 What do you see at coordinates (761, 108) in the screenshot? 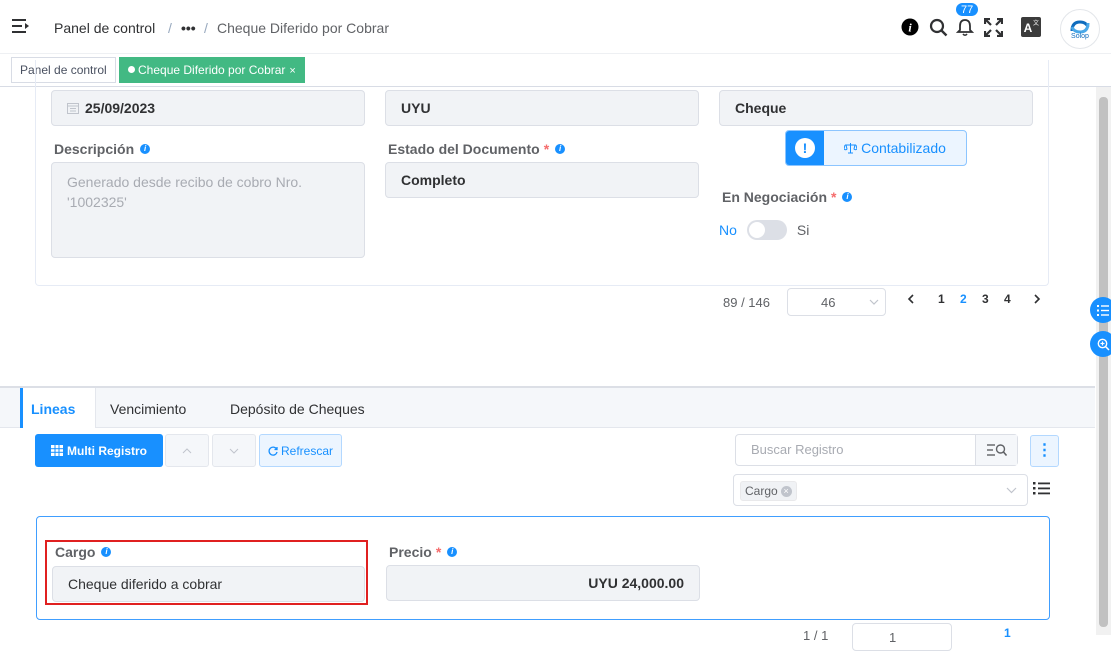
I see `document-type-value: Cheque` at bounding box center [761, 108].